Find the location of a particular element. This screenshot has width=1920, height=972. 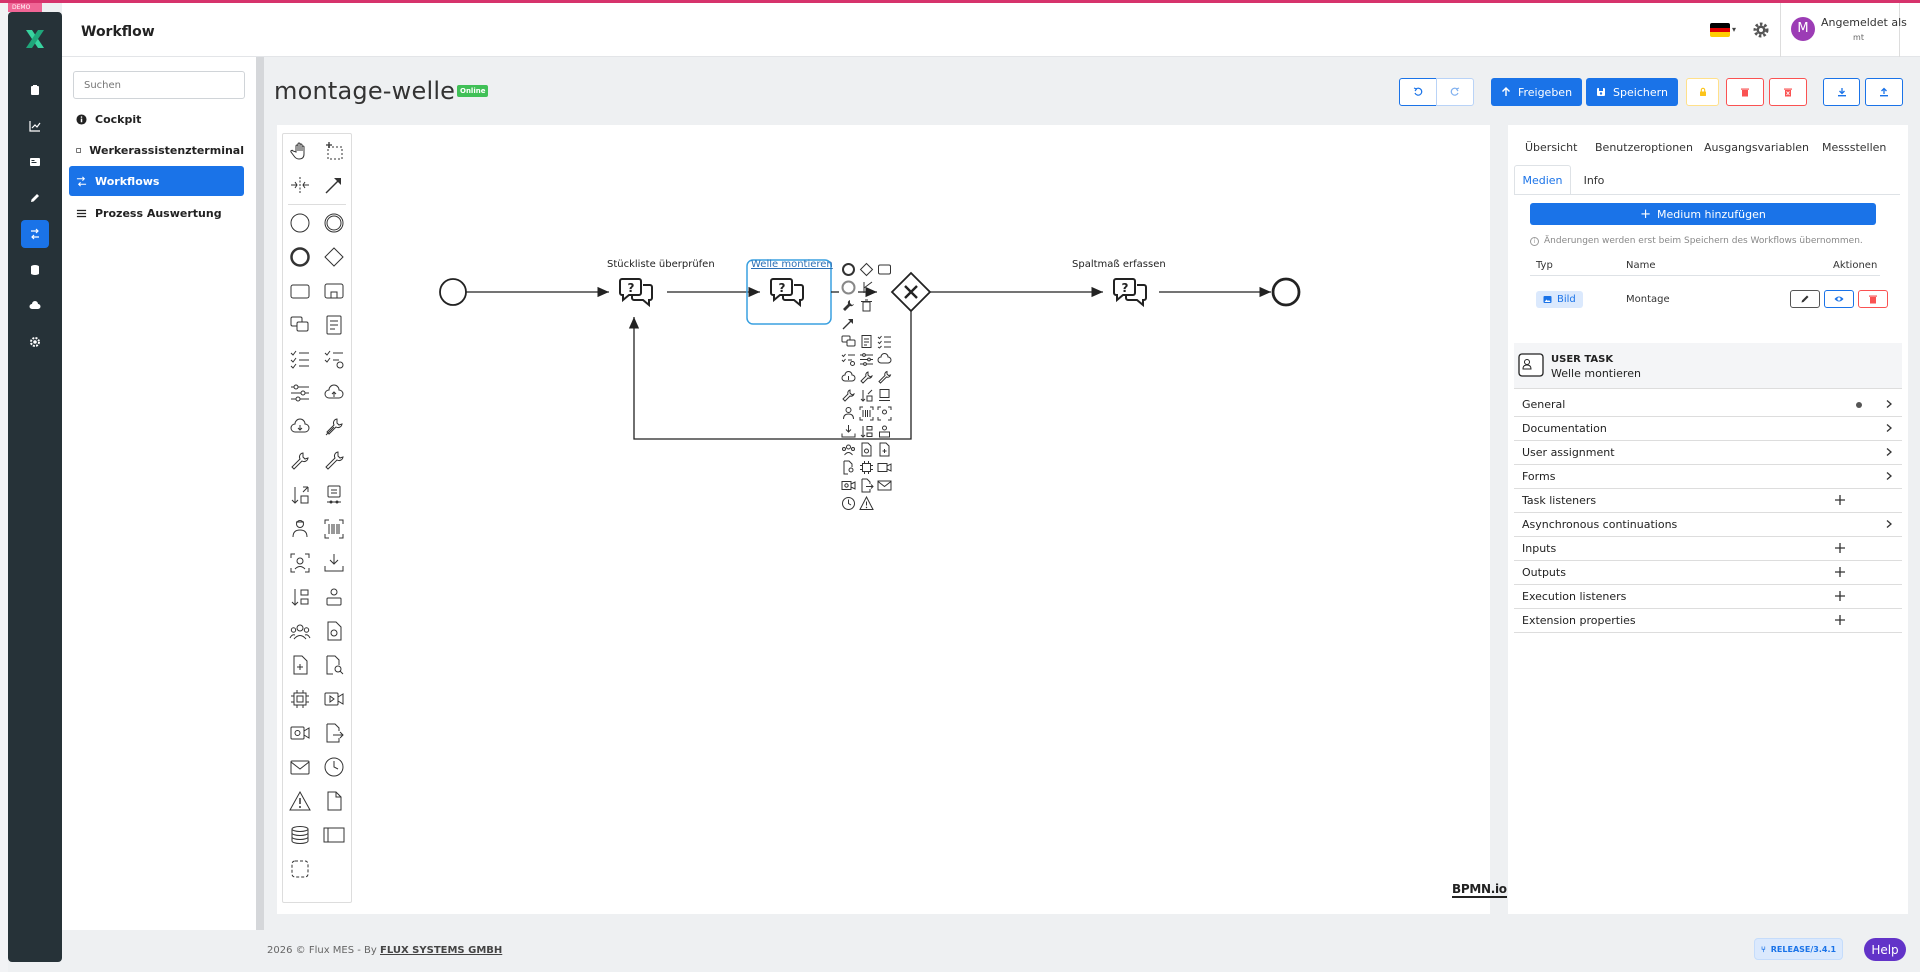

nav-database-icon is located at coordinates (35, 270).